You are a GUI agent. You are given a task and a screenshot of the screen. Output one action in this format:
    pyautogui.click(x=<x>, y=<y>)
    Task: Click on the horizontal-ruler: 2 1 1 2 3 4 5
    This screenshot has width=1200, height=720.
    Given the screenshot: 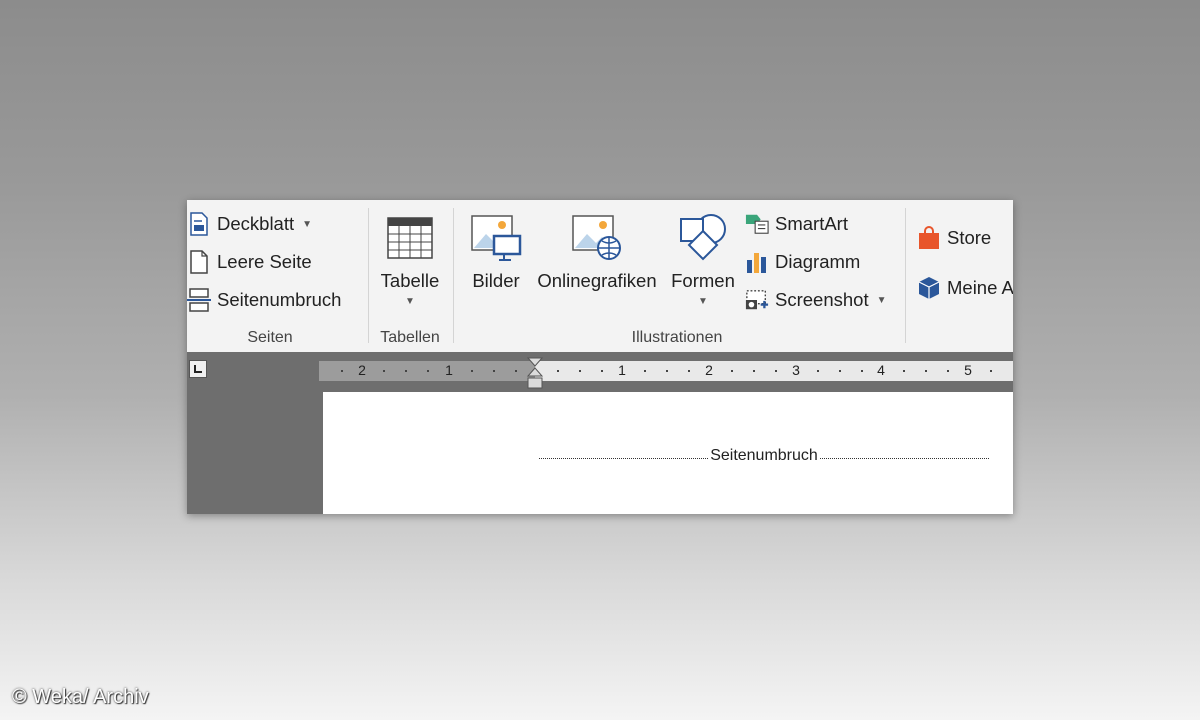 What is the action you would take?
    pyautogui.click(x=666, y=373)
    